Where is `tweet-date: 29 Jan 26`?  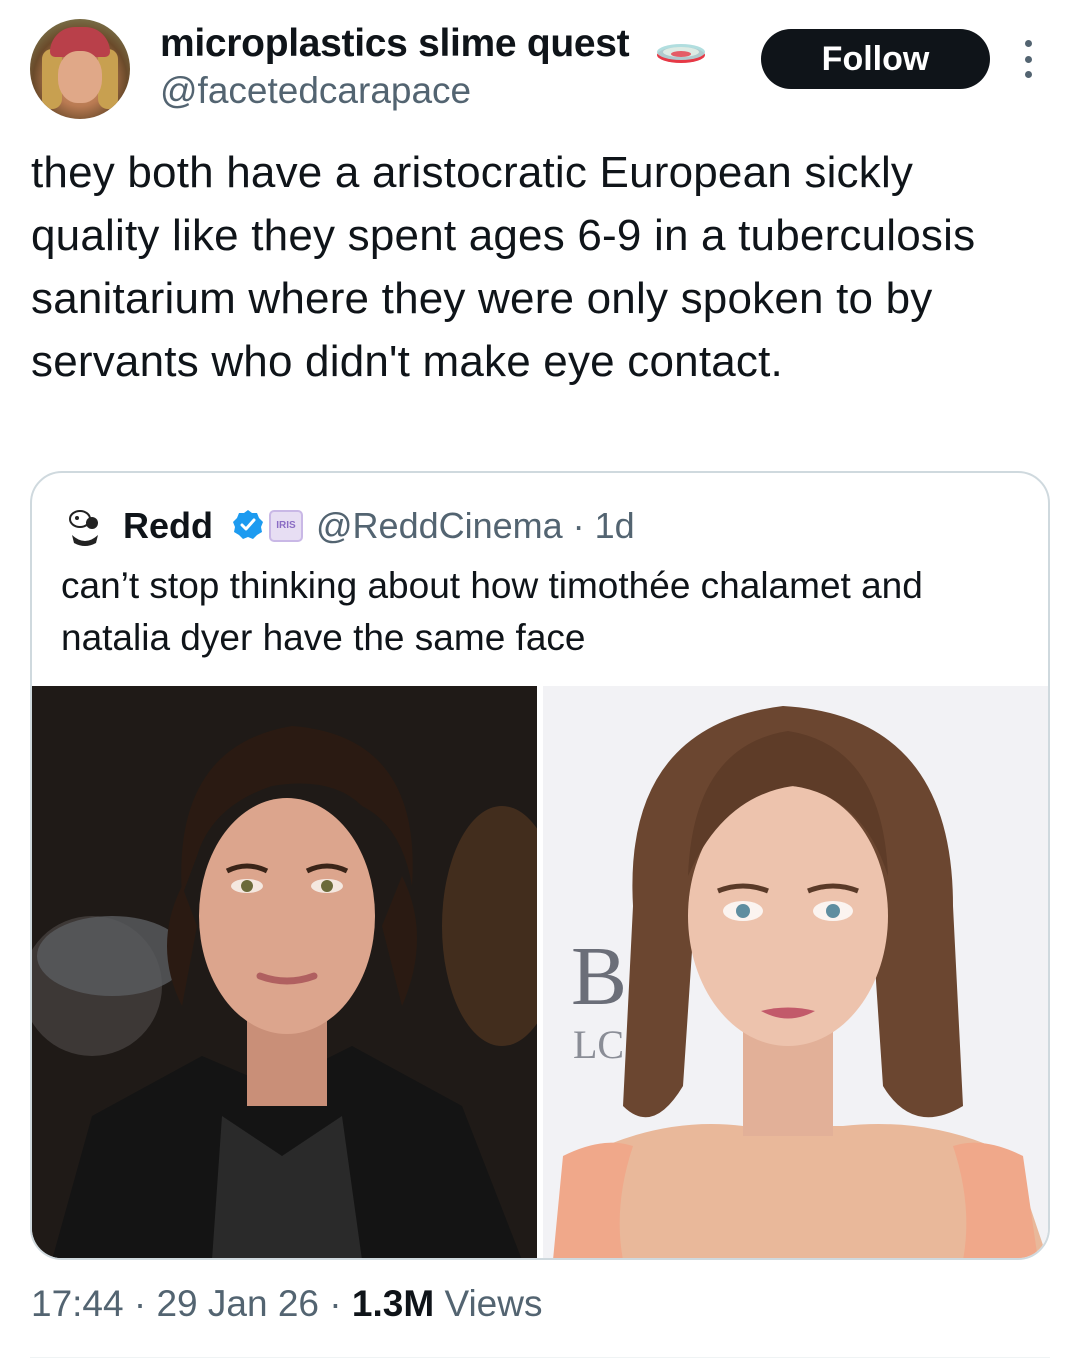
tweet-date: 29 Jan 26 is located at coordinates (237, 1303).